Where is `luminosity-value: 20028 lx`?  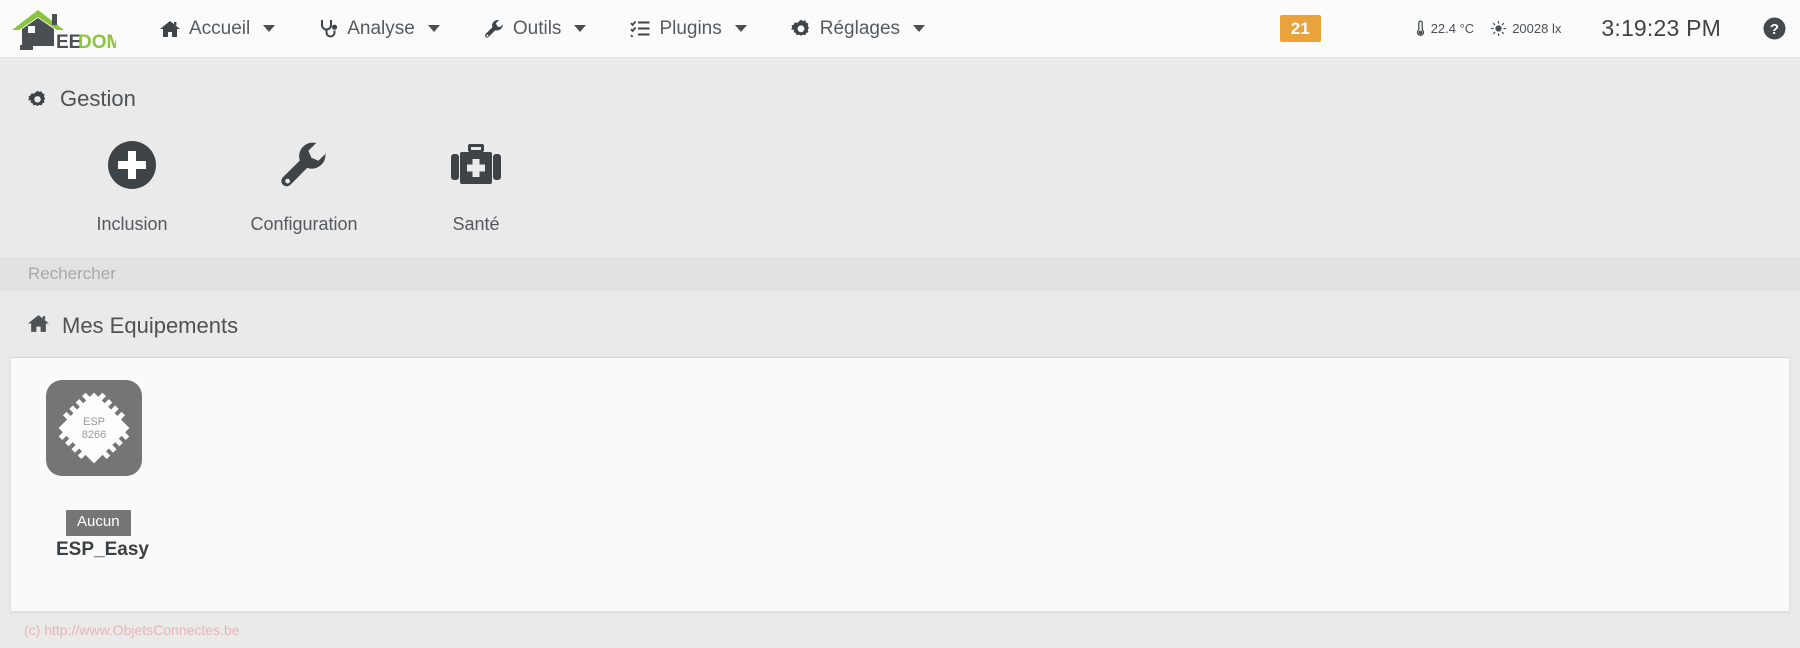
luminosity-value: 20028 lx is located at coordinates (1537, 28).